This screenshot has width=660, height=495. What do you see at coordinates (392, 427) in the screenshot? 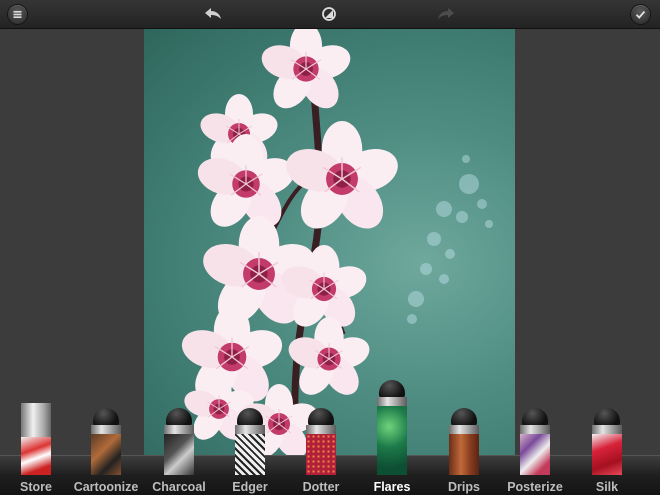
I see `filter-flares` at bounding box center [392, 427].